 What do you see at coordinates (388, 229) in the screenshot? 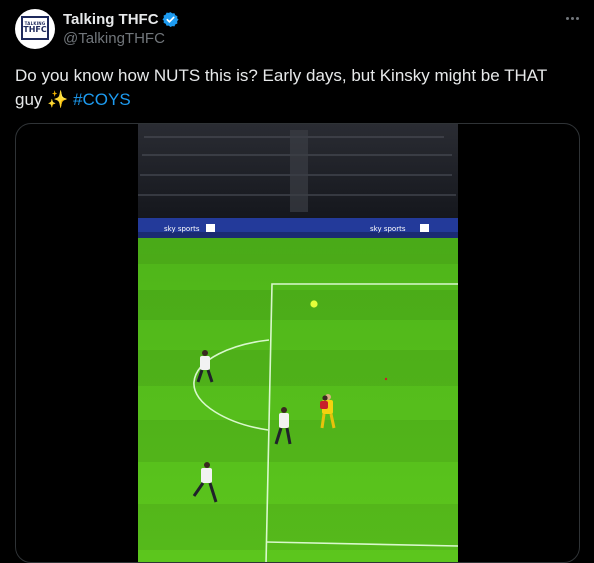
I see `board-text-right: sky sports` at bounding box center [388, 229].